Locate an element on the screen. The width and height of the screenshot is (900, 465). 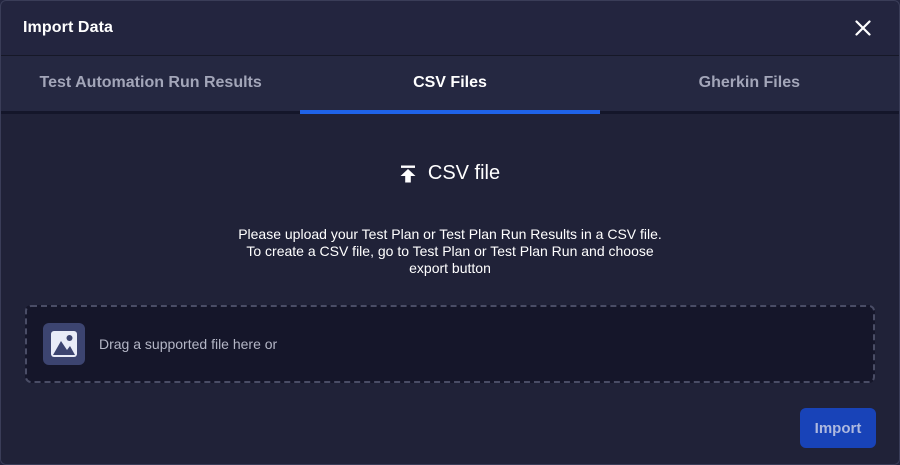
tab-gherkin-files: Gherkin Files is located at coordinates (749, 83).